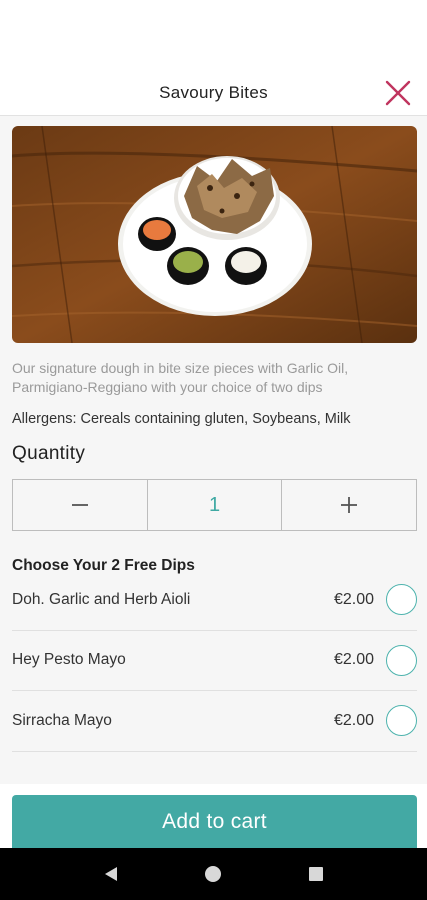 Image resolution: width=427 pixels, height=900 pixels. I want to click on page-title: Savoury Bites, so click(213, 92).